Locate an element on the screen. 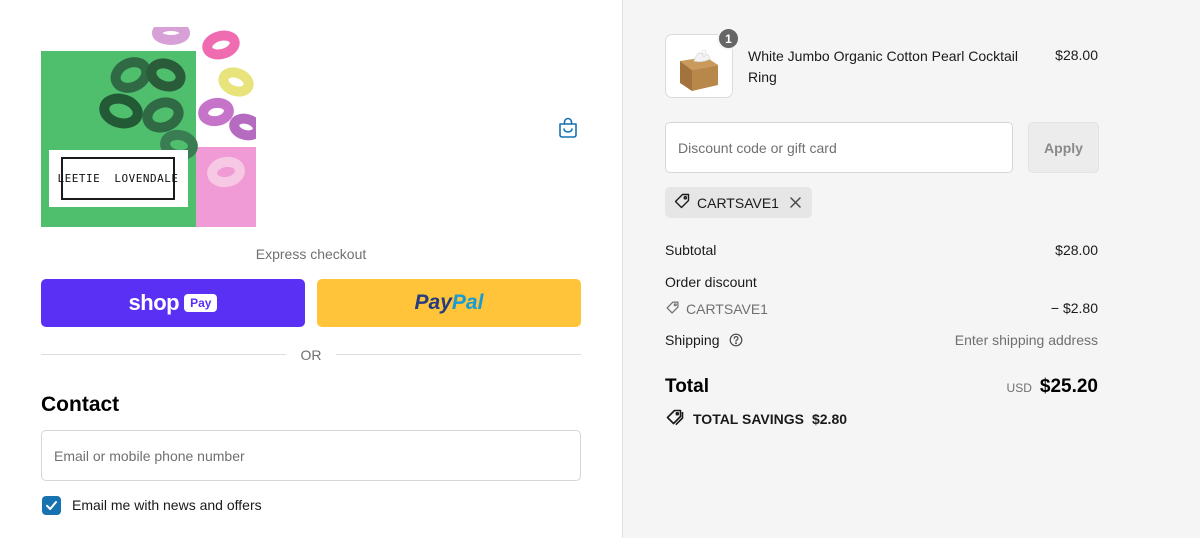 The height and width of the screenshot is (538, 1200). newsletter-checkbox is located at coordinates (51, 505).